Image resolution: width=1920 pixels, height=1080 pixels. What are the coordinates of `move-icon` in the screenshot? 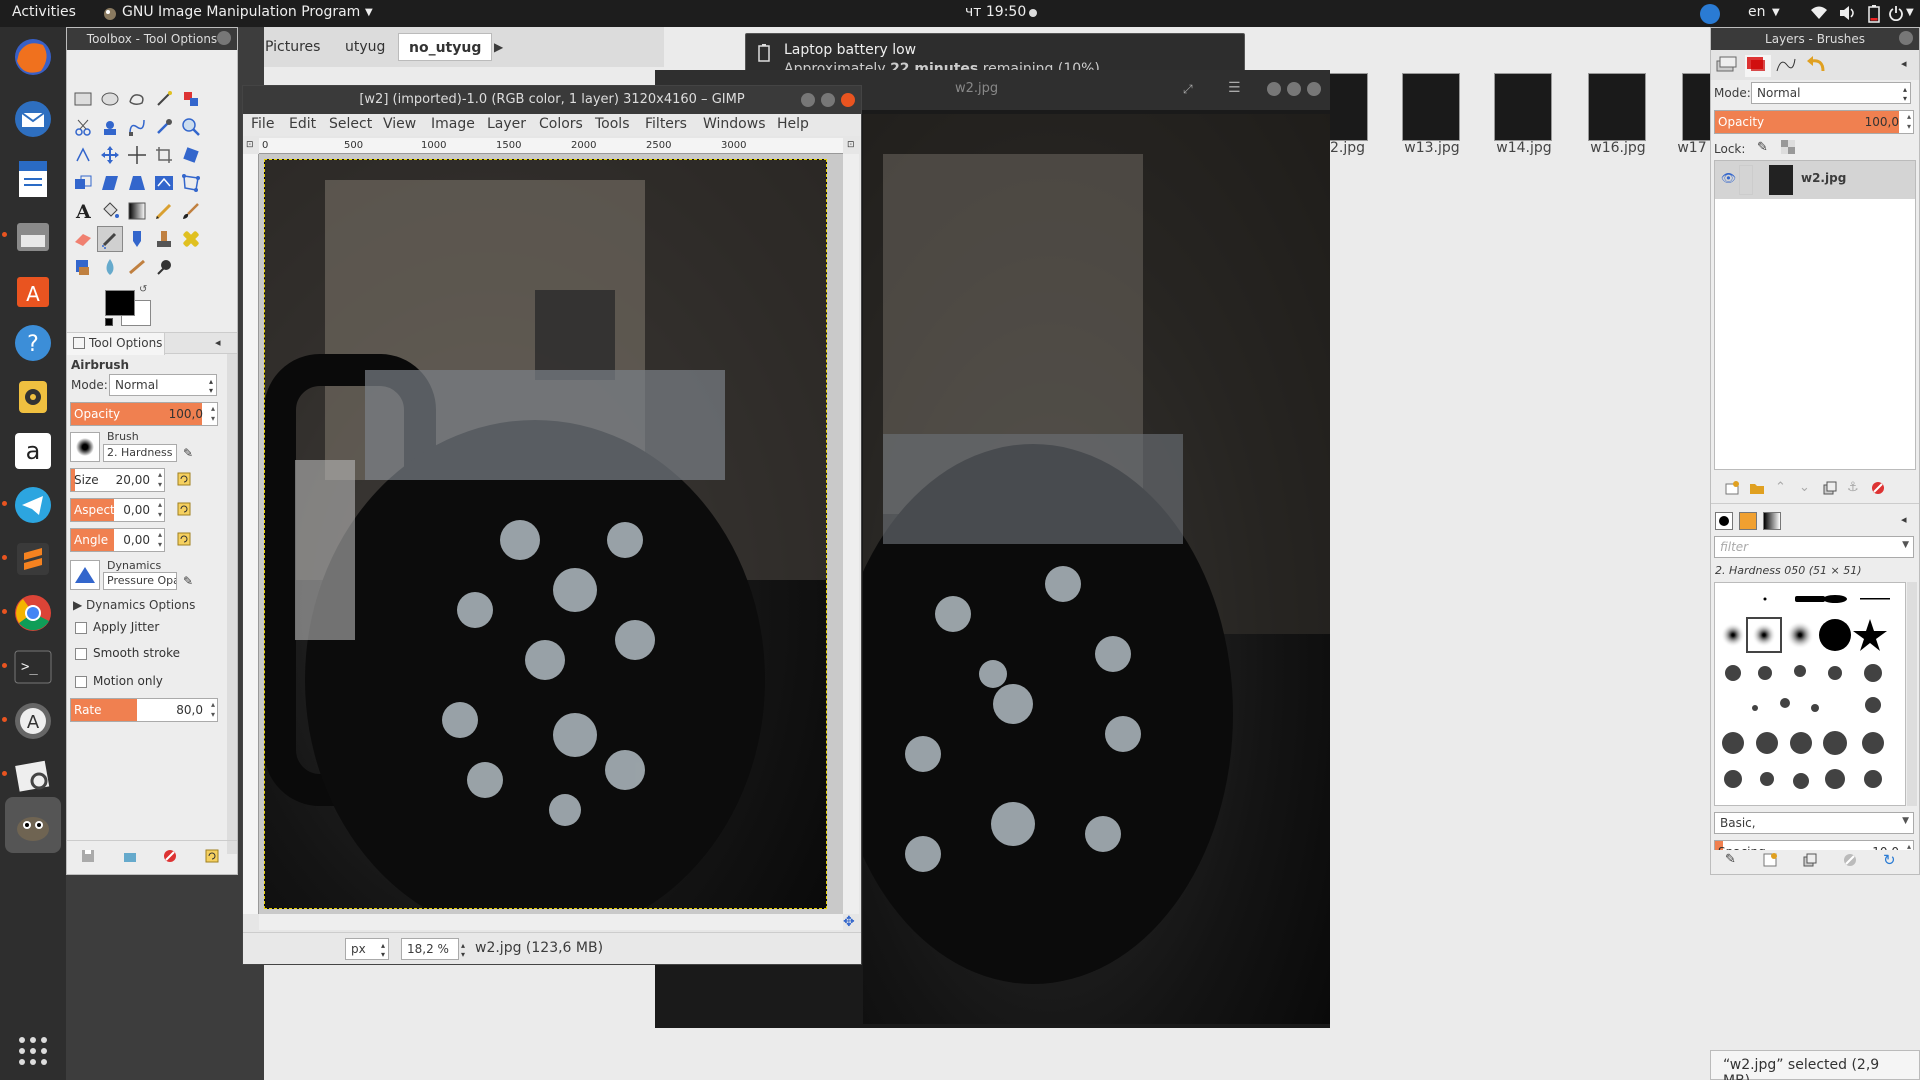 It's located at (110, 155).